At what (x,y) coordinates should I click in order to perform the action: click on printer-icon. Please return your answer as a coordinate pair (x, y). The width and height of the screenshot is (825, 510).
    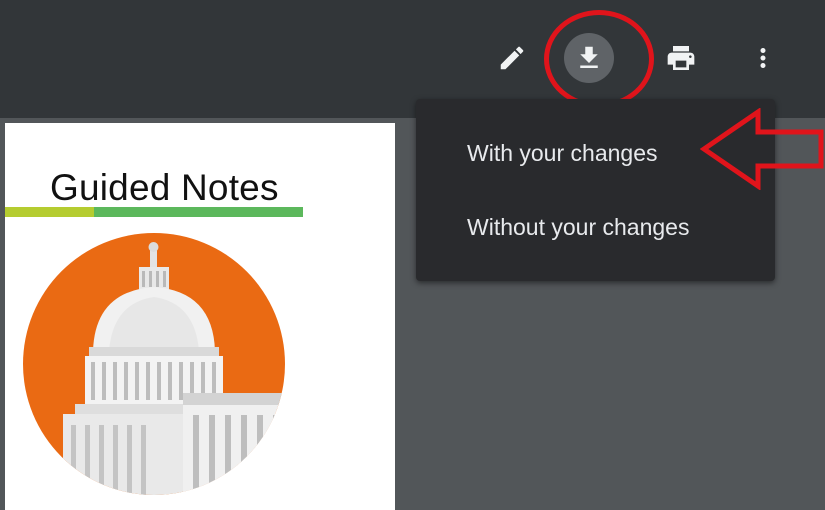
    Looking at the image, I should click on (681, 58).